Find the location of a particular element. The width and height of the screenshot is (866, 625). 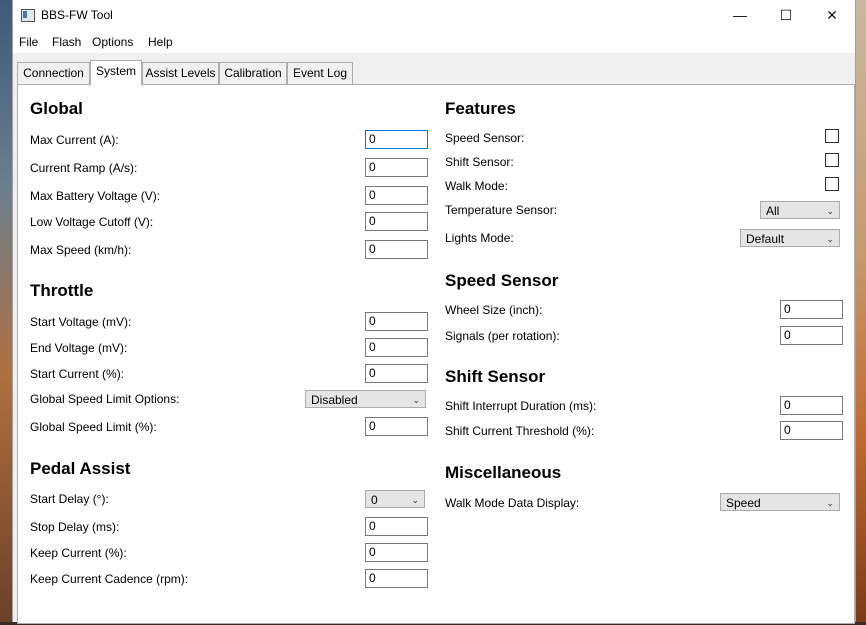

features-heading: Features is located at coordinates (480, 108).